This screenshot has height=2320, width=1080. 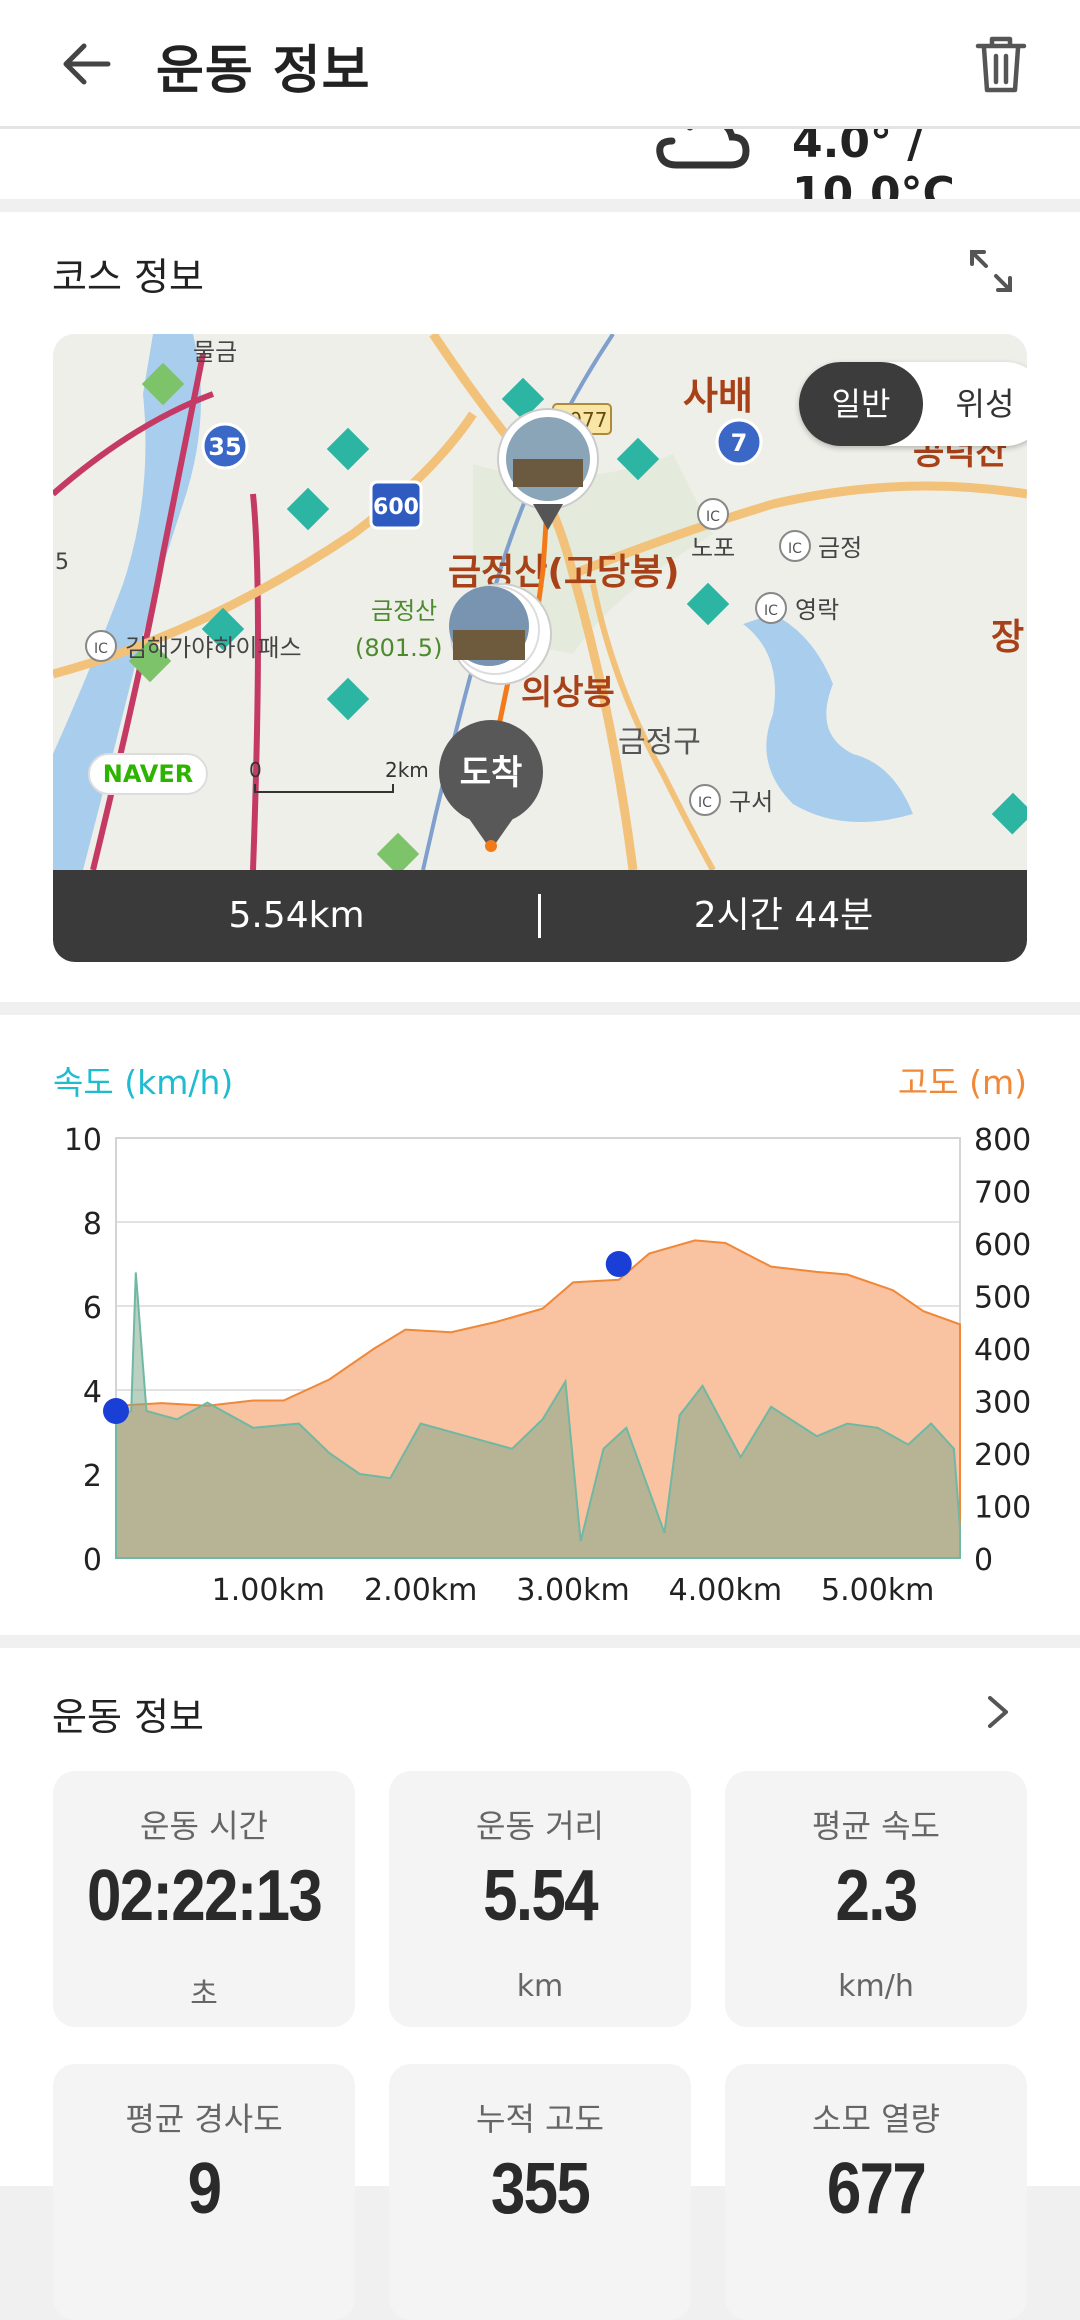 What do you see at coordinates (540, 2189) in the screenshot?
I see `stat-value: 355` at bounding box center [540, 2189].